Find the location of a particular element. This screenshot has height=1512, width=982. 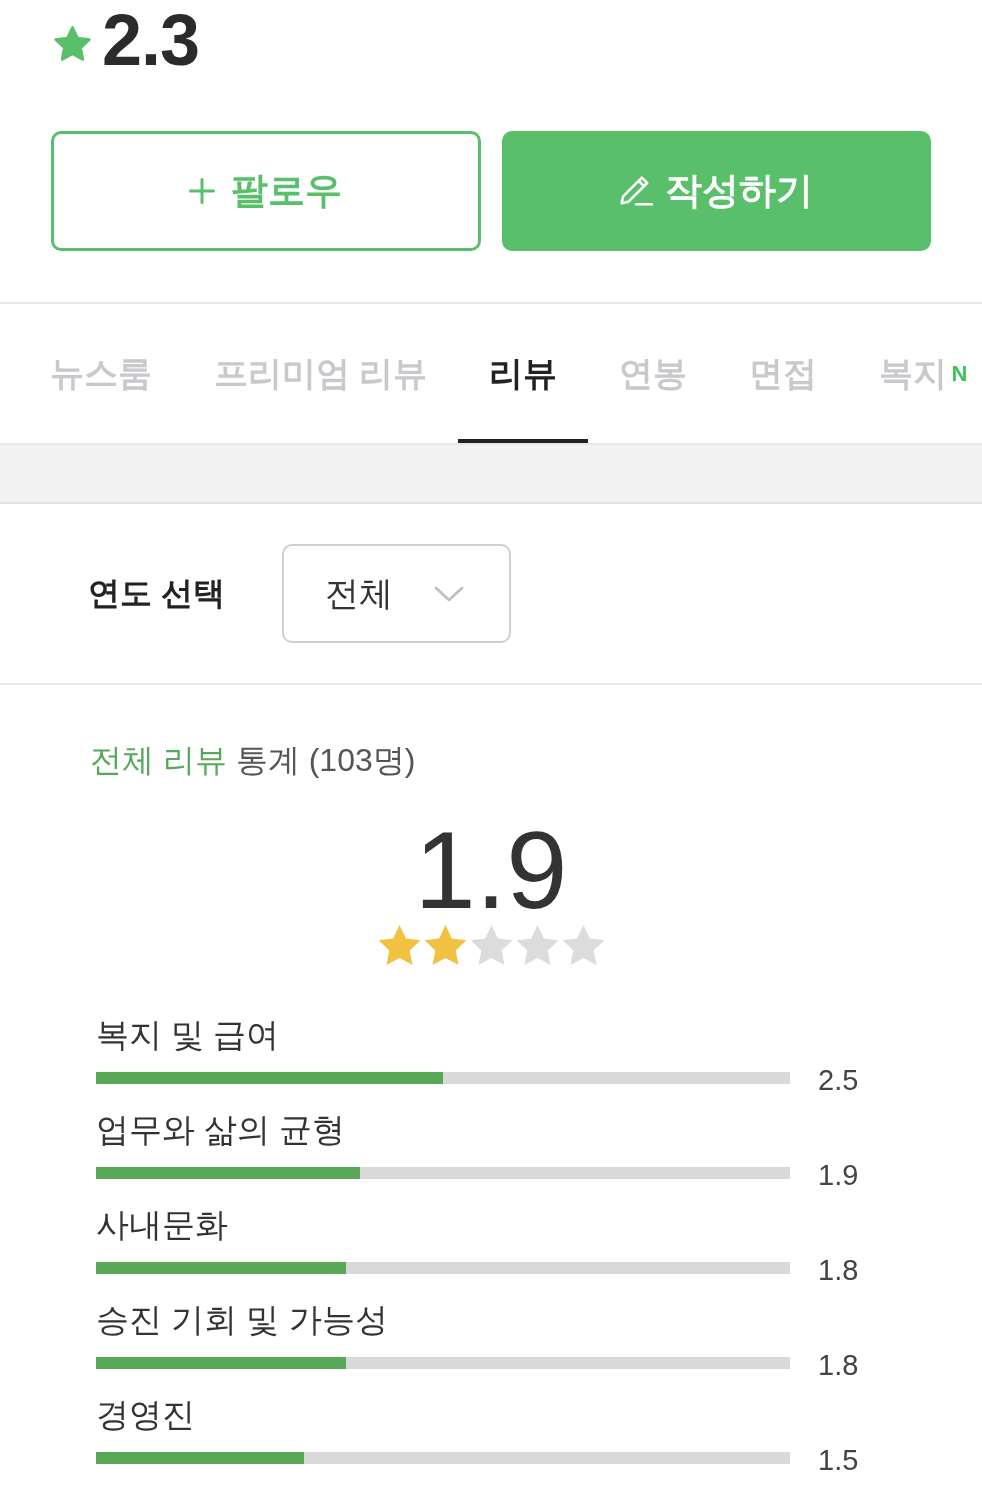

category-score: 1.9 is located at coordinates (838, 1175).